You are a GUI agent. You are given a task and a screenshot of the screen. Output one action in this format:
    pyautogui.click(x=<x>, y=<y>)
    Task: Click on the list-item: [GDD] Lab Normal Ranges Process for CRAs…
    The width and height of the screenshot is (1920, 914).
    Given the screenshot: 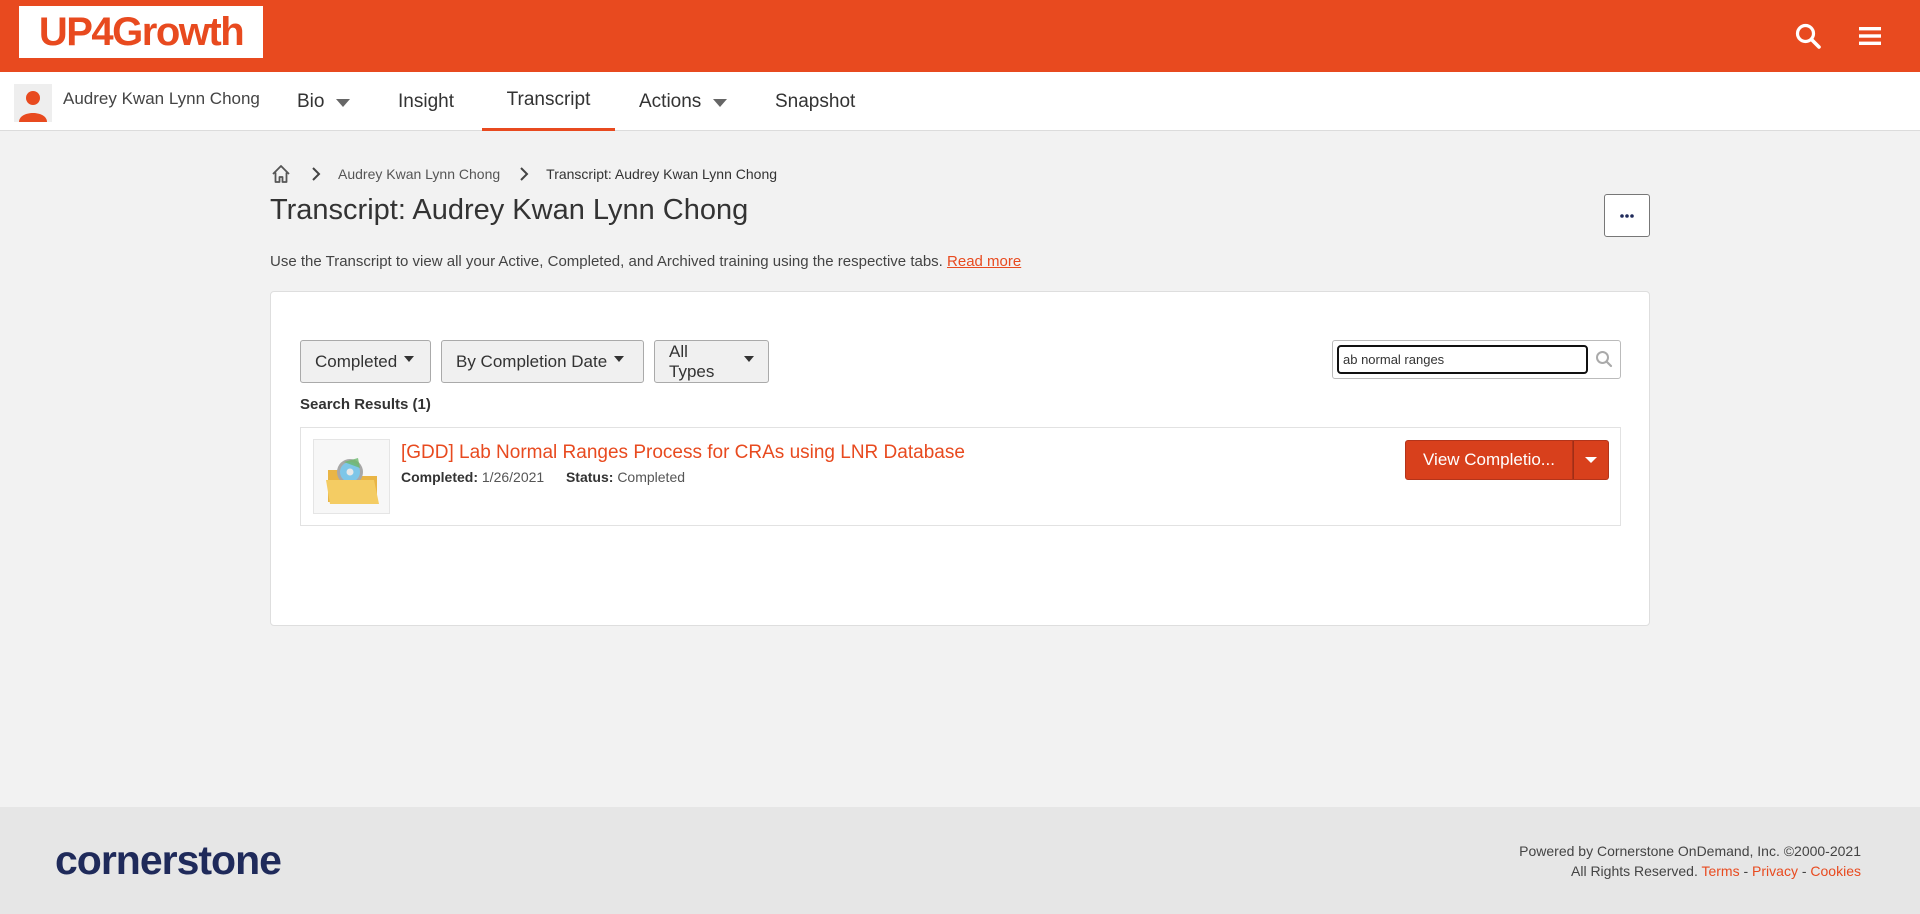 What is the action you would take?
    pyautogui.click(x=960, y=476)
    